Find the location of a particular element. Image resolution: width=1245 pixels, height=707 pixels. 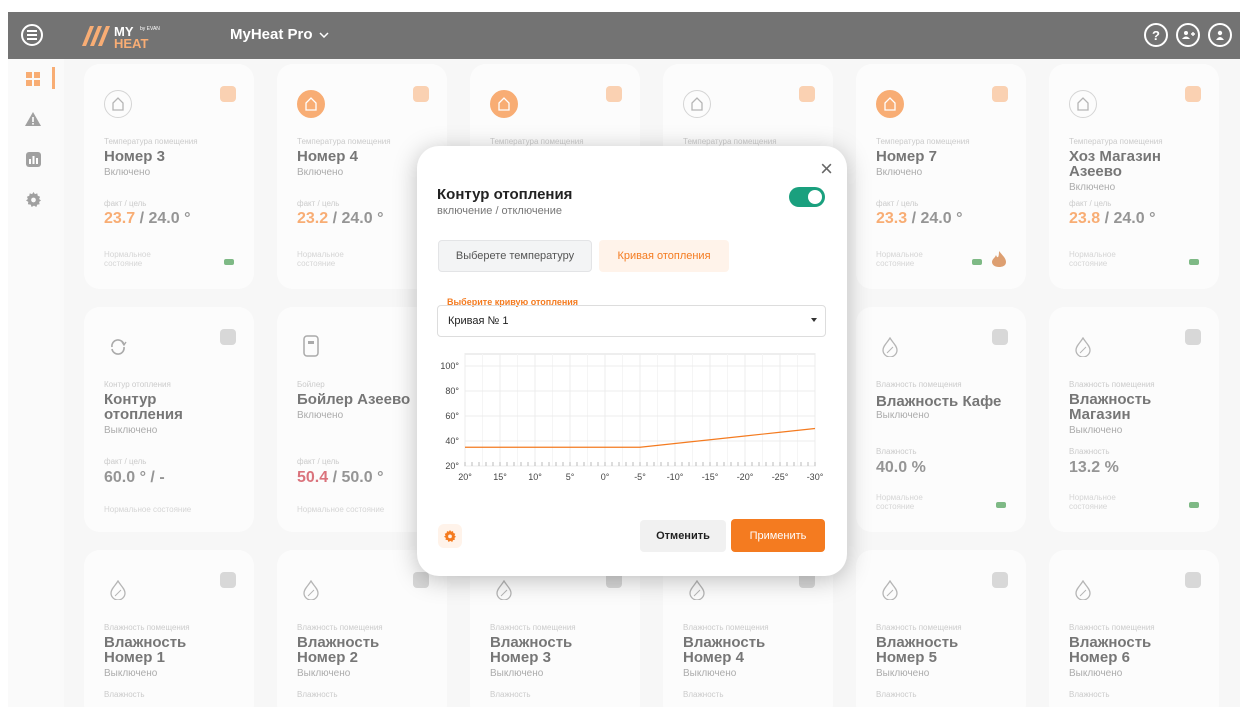

dialog-subtitle: включение / отключение is located at coordinates (500, 211).